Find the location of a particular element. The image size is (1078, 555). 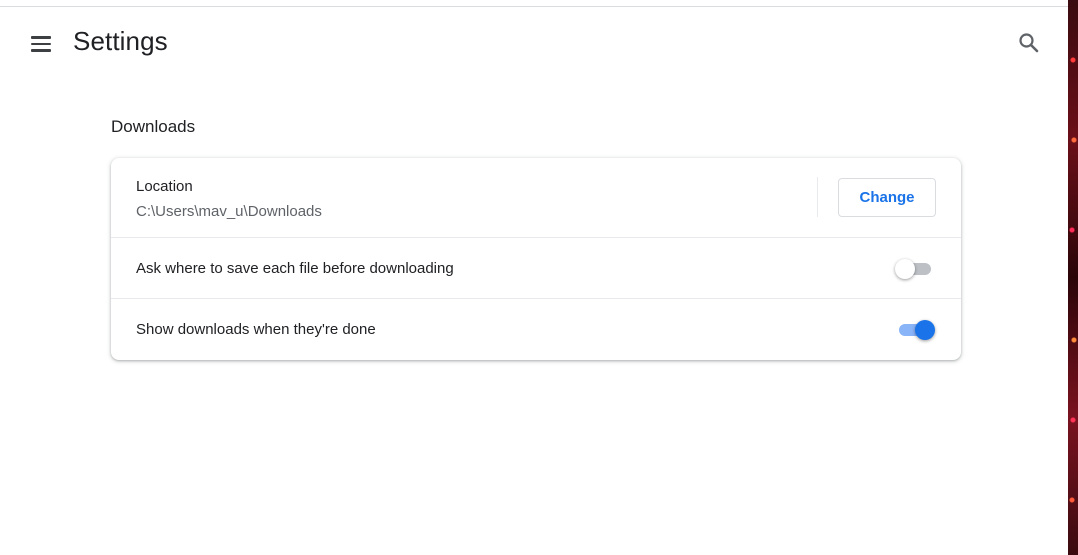

section-title-downloads: Downloads is located at coordinates (153, 126).